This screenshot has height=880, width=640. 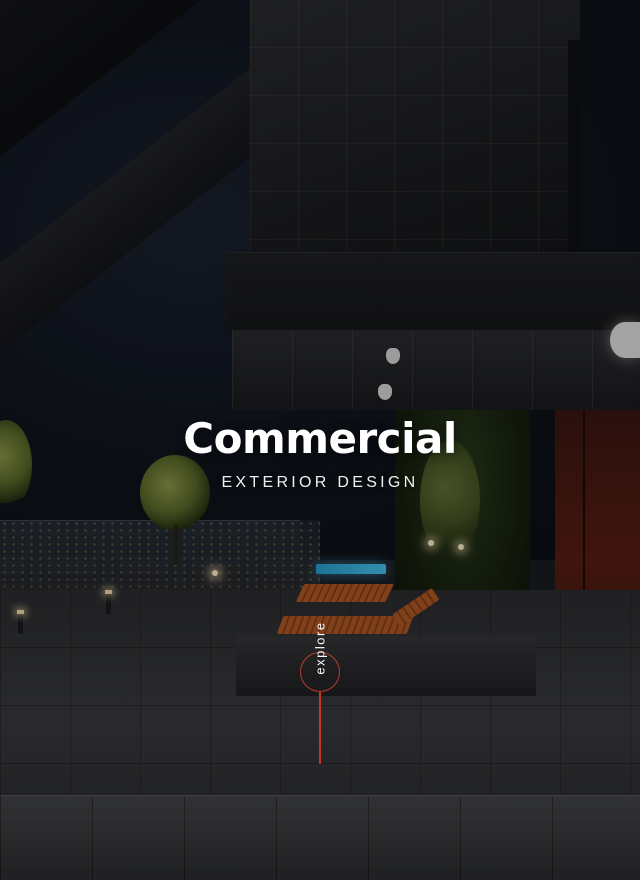 I want to click on hero-subtitle: EXTERIOR DESIGN, so click(x=320, y=482).